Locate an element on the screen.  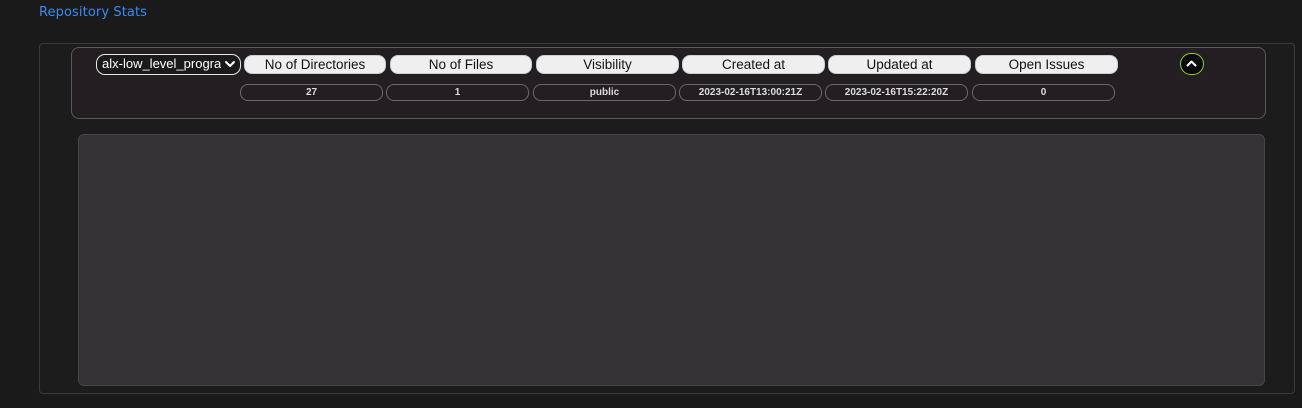
header-no-of-files: No of Files is located at coordinates (461, 64).